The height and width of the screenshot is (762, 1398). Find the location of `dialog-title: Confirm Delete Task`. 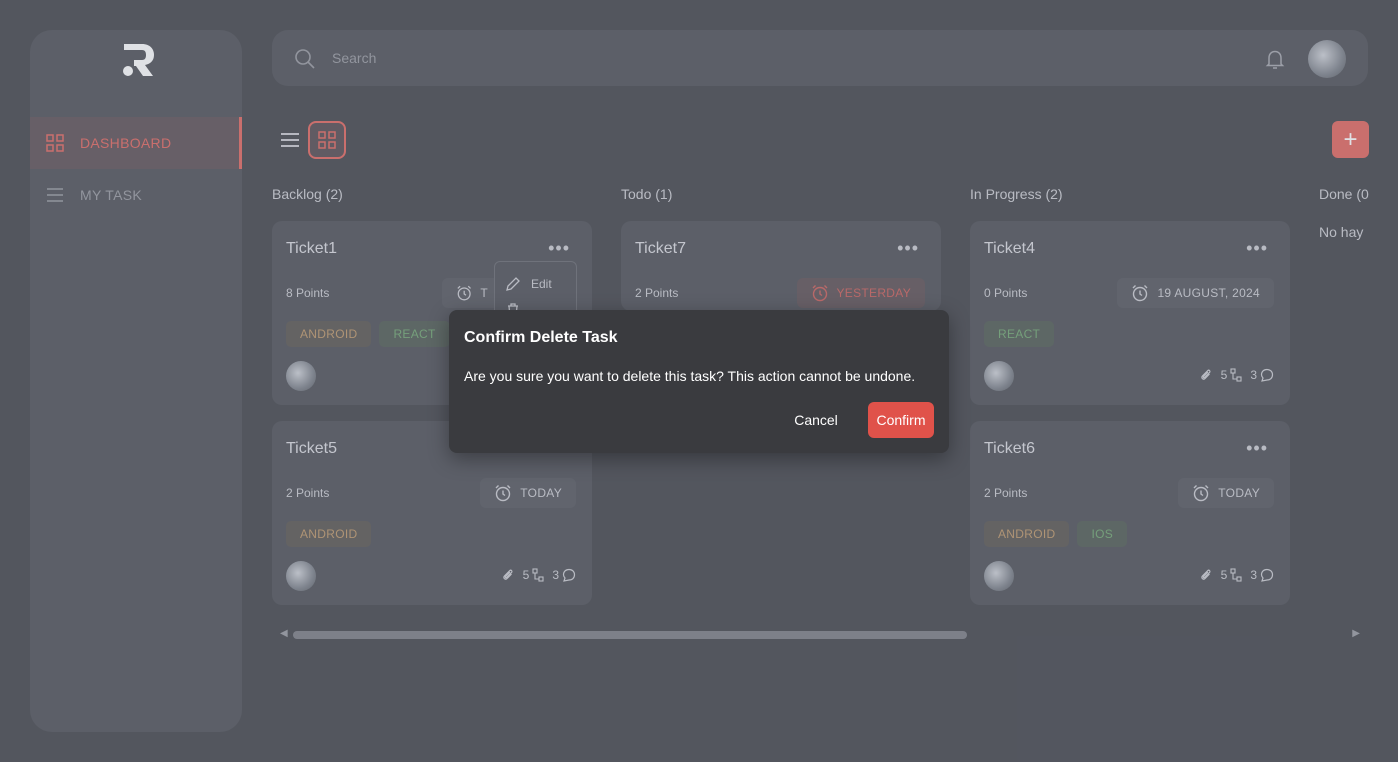

dialog-title: Confirm Delete Task is located at coordinates (541, 337).